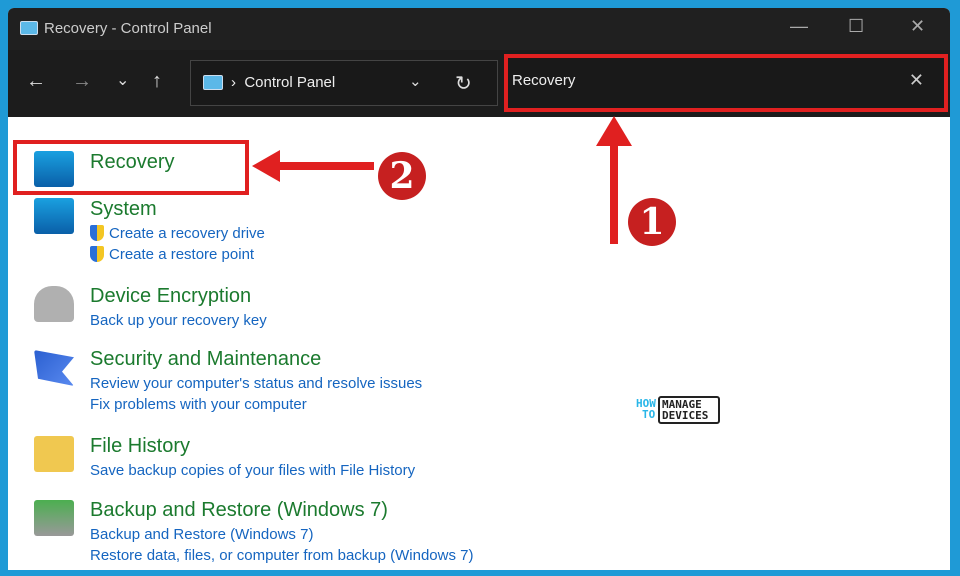 This screenshot has height=576, width=960. What do you see at coordinates (344, 83) in the screenshot?
I see `address-bar: › Control Panel ⌄ ↻` at bounding box center [344, 83].